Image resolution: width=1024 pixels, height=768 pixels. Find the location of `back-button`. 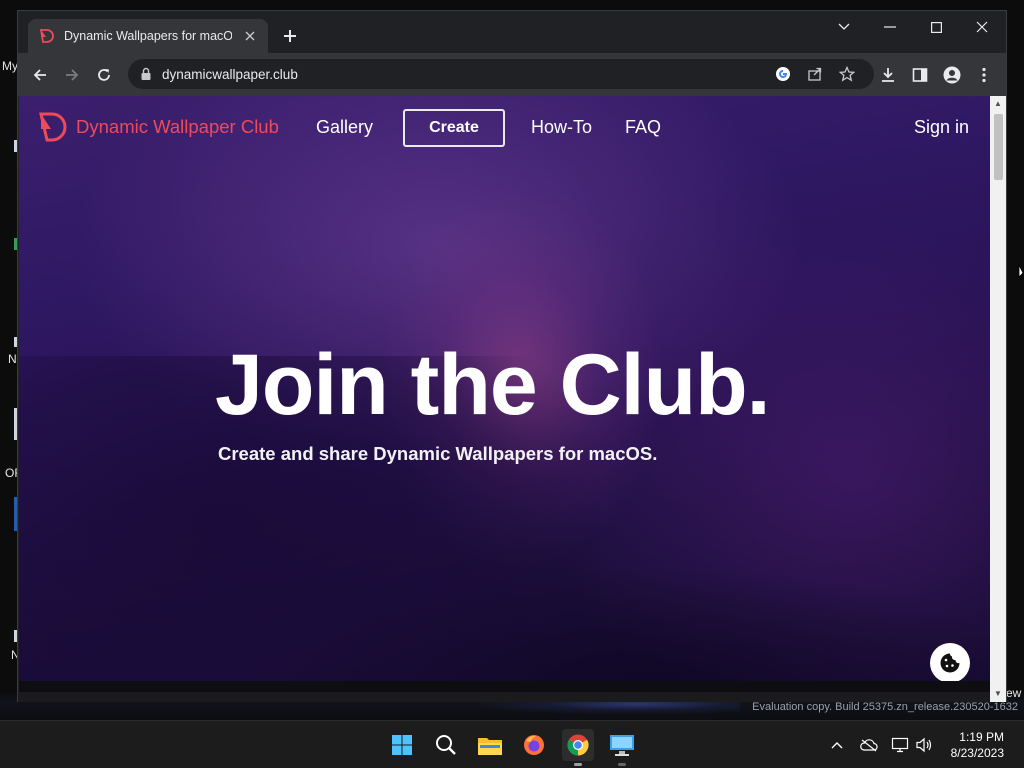

back-button is located at coordinates (40, 75).